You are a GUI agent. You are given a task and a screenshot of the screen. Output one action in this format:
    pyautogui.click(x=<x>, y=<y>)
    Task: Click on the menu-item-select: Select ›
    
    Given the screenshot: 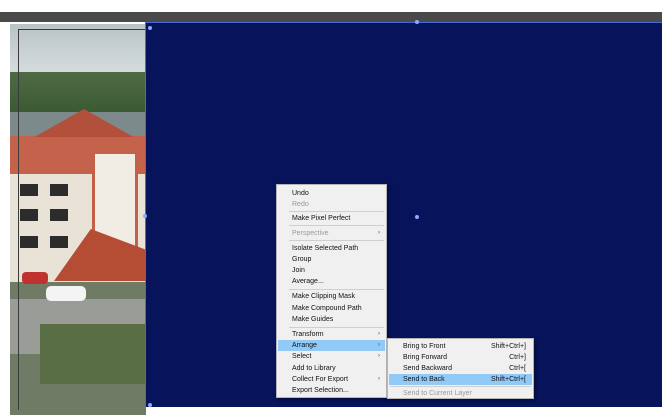 What is the action you would take?
    pyautogui.click(x=331, y=356)
    